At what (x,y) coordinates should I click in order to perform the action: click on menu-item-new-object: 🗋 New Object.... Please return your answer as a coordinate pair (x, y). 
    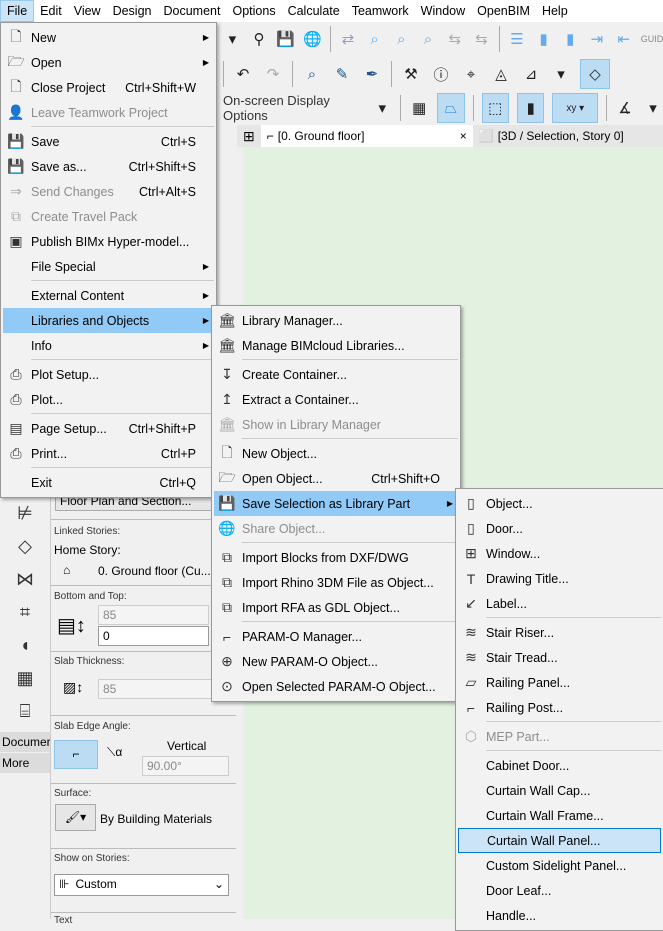
    Looking at the image, I should click on (336, 453).